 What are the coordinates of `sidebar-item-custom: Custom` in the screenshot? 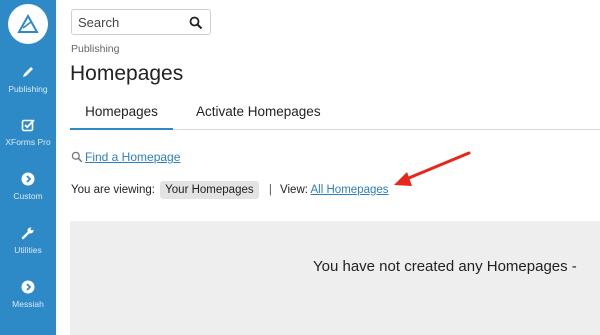 It's located at (28, 186).